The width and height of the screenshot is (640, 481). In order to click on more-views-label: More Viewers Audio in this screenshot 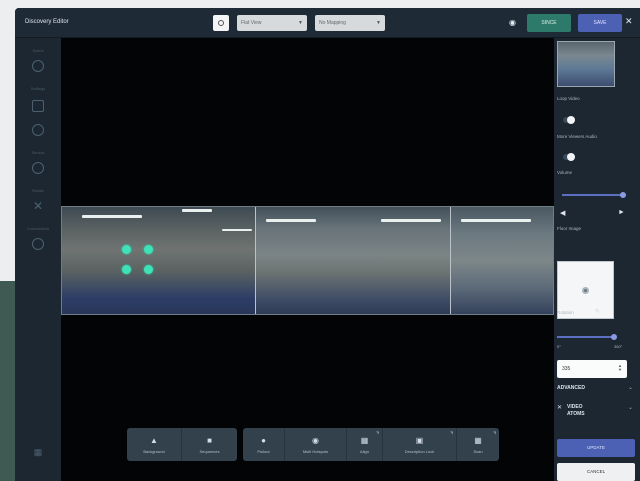, I will do `click(577, 136)`.